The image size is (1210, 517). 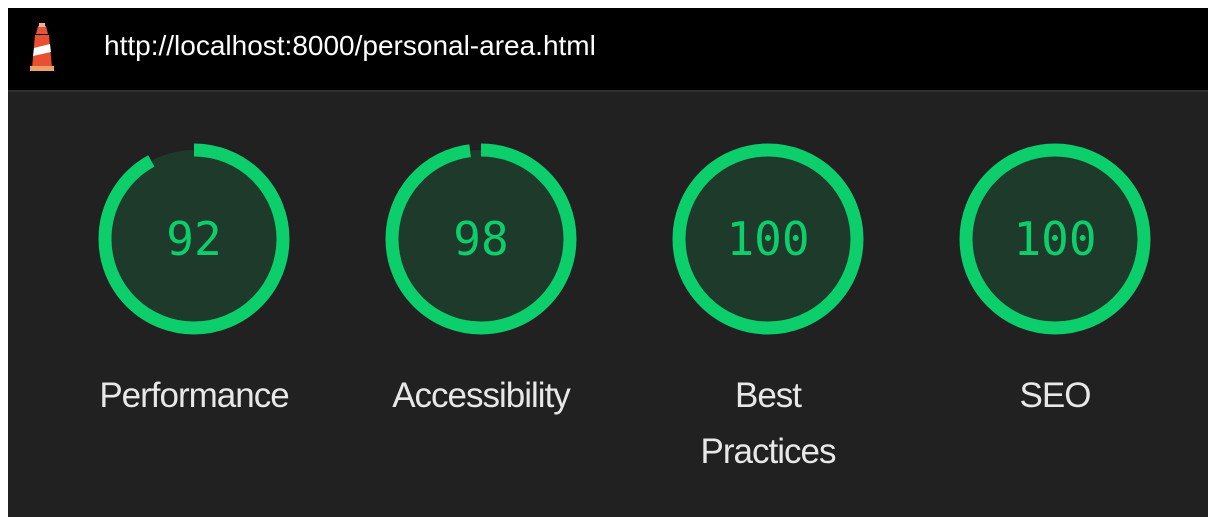 I want to click on gauge-label-performance: Performance, so click(x=194, y=395).